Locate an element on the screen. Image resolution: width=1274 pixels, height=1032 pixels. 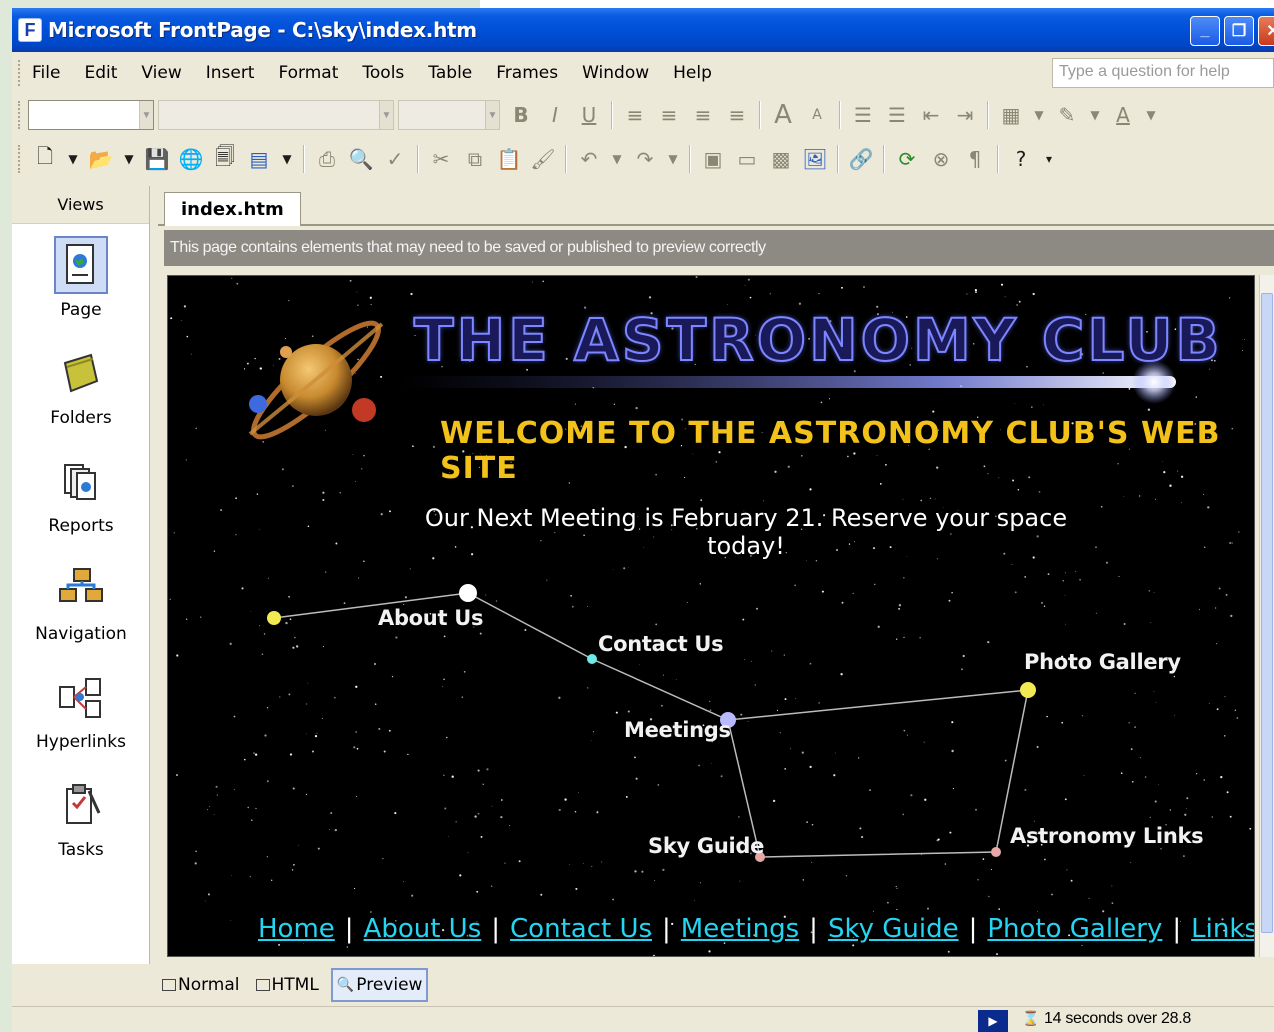
file-search-icon: 🗐 is located at coordinates (225, 159).